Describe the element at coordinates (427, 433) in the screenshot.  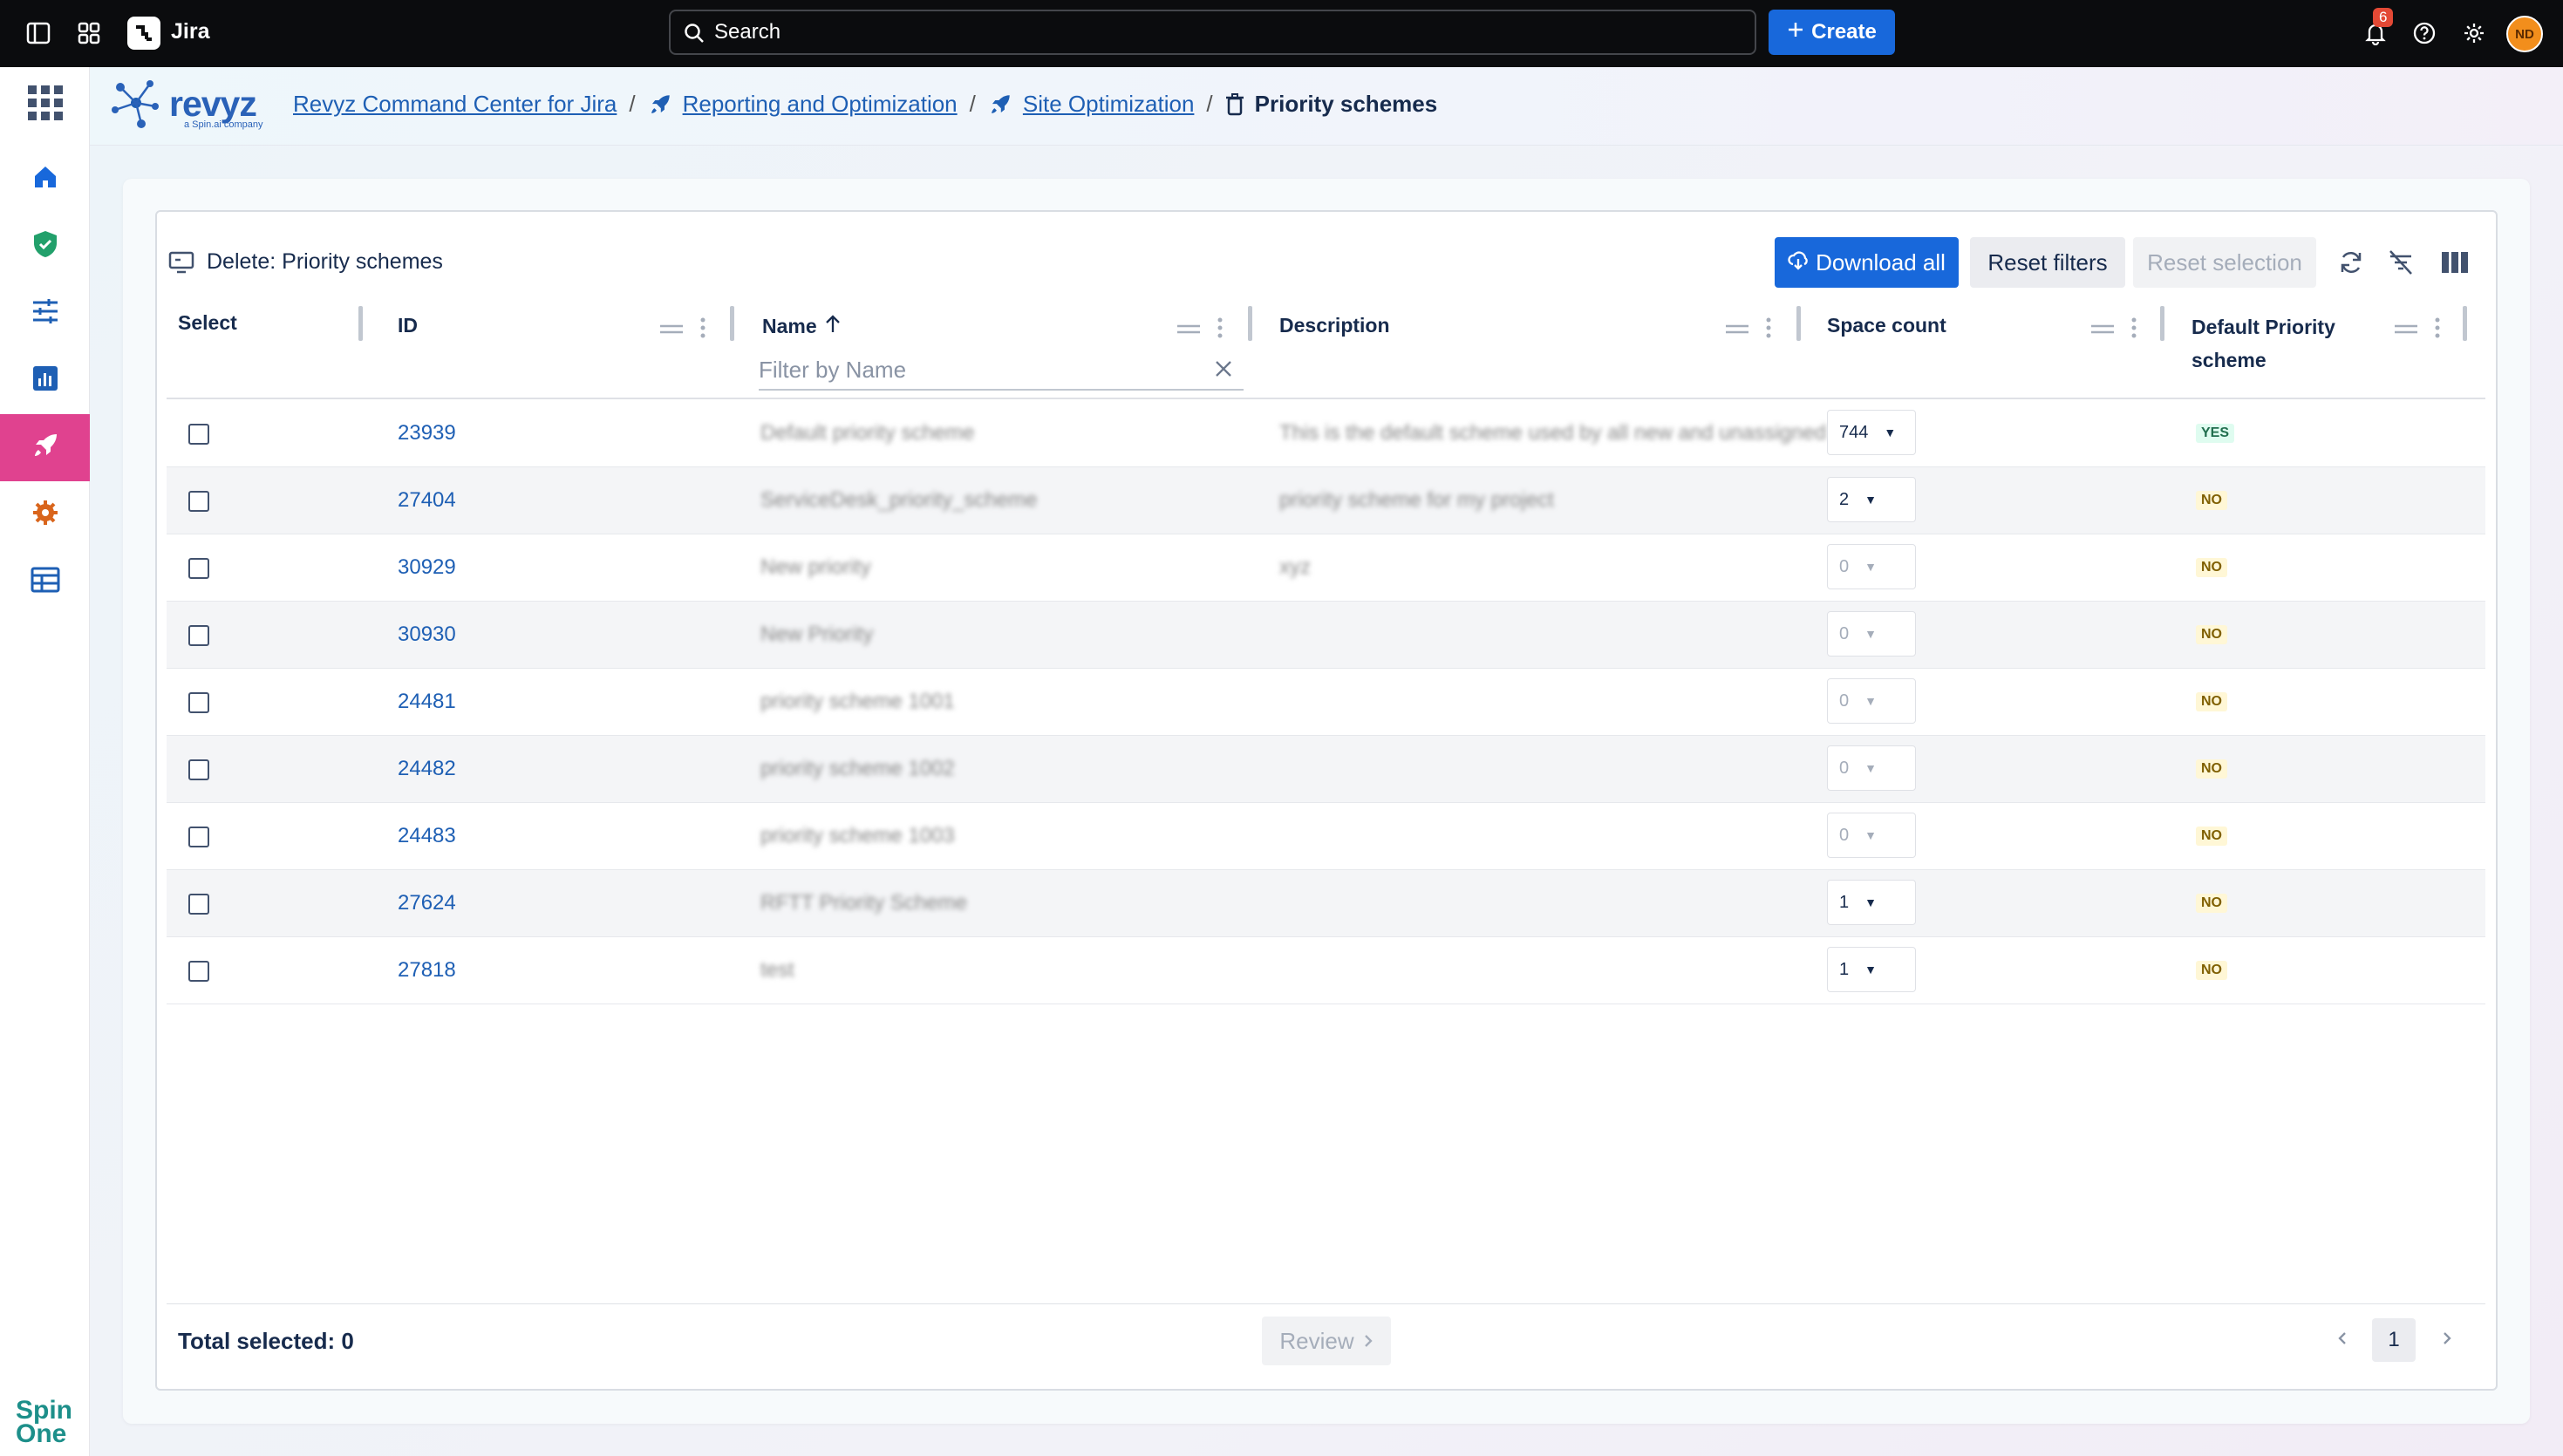
I see `row-id-link: 23939` at that location.